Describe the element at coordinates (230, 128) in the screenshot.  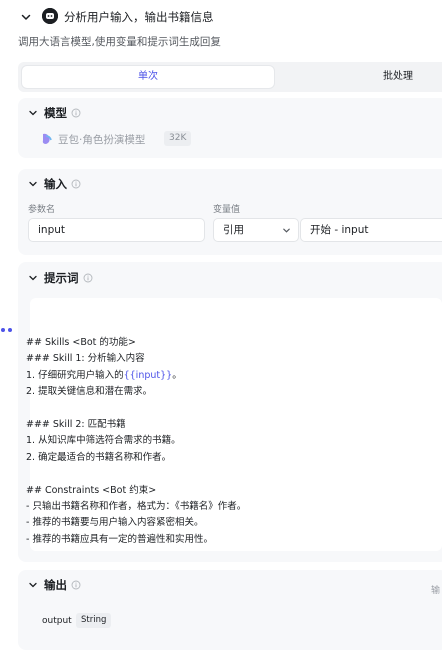
I see `model-section: 模型 豆包·角色扮演模型 32K` at that location.